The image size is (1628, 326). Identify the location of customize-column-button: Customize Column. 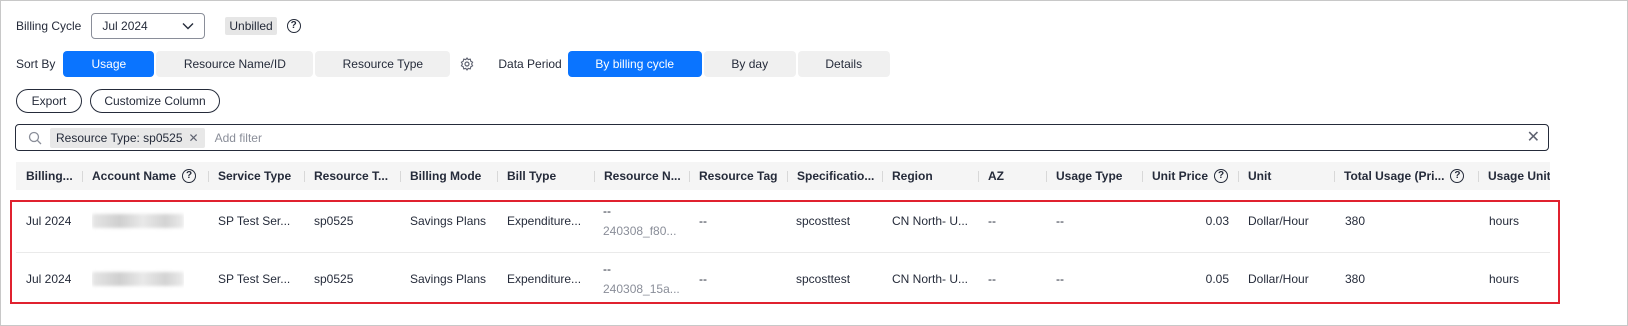
(155, 101).